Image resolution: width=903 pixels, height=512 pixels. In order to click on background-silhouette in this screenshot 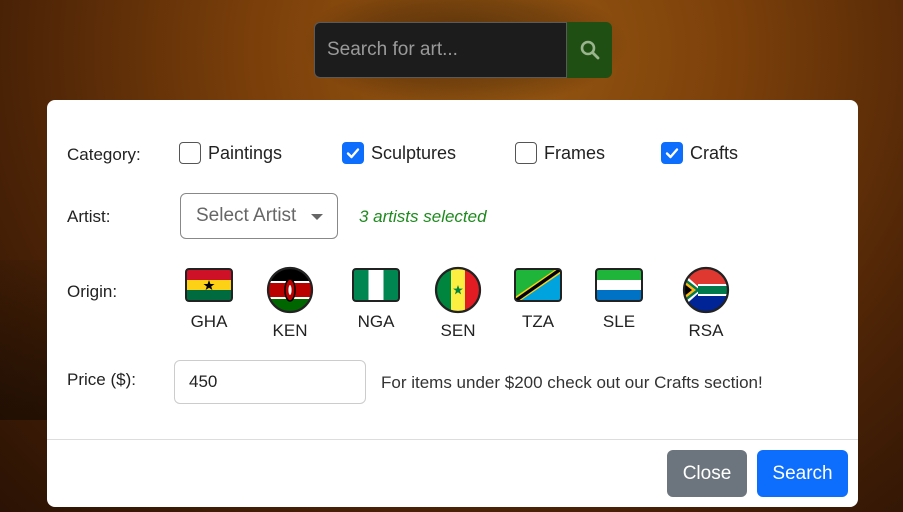, I will do `click(23, 340)`.